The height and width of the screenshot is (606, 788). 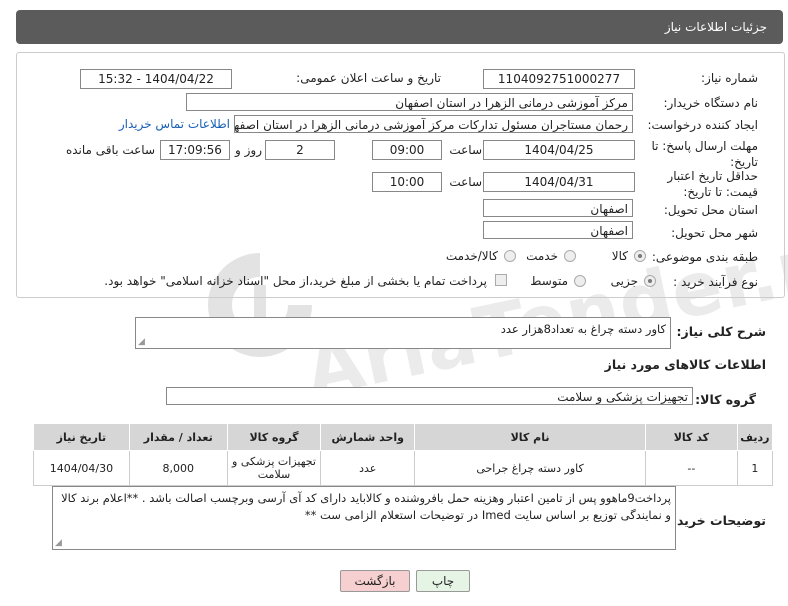 I want to click on col-unit: واحد شمارش, so click(x=368, y=437).